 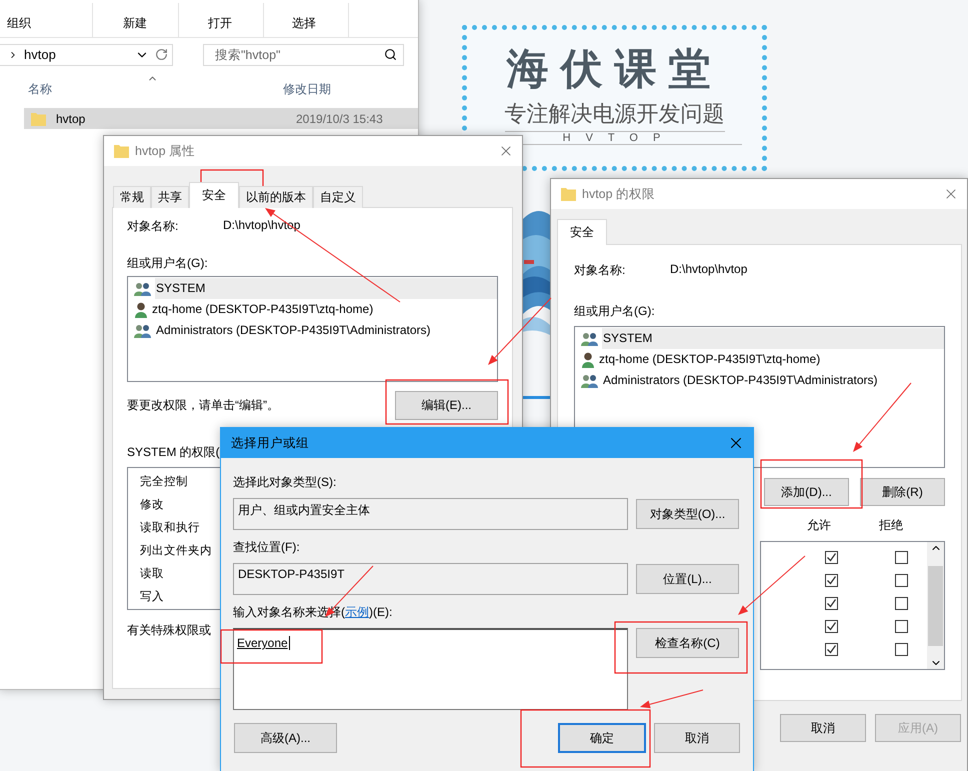 I want to click on permission-name: 修改, so click(x=151, y=505).